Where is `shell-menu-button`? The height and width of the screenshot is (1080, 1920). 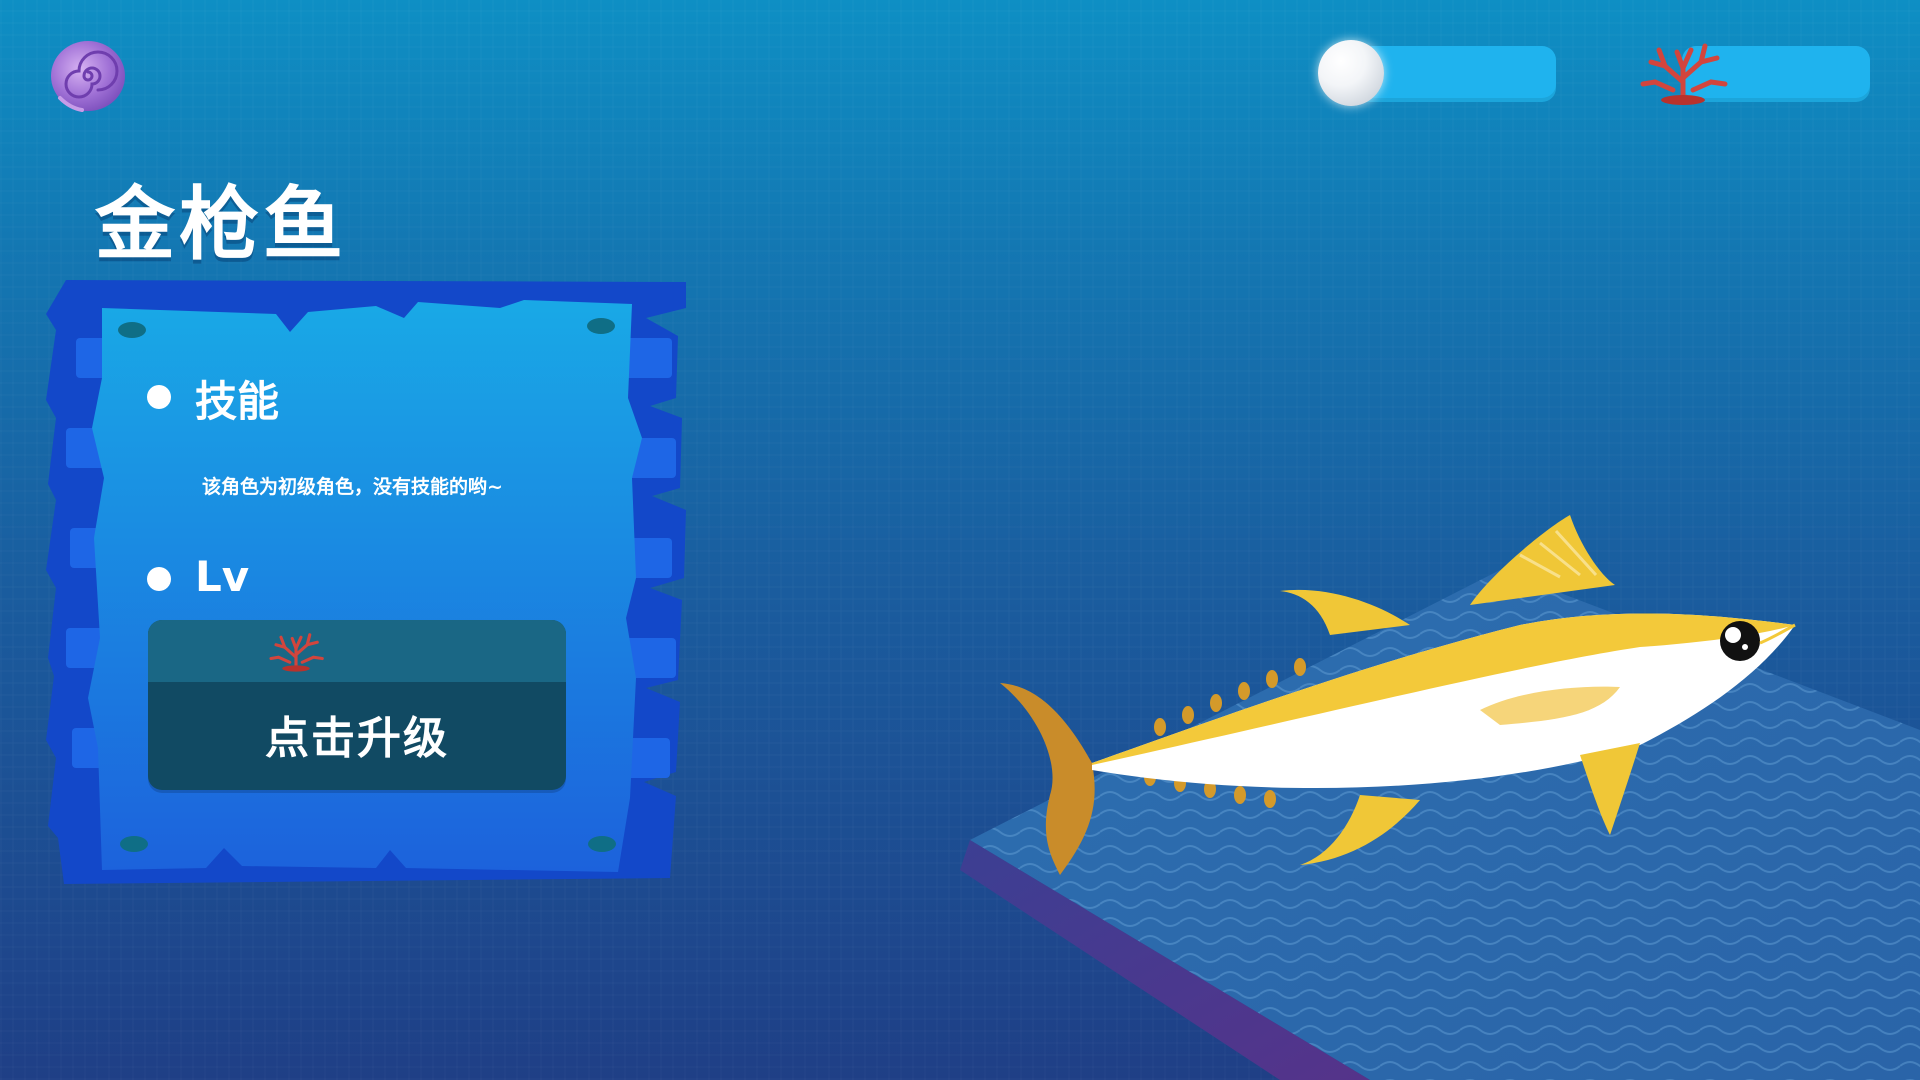 shell-menu-button is located at coordinates (88, 76).